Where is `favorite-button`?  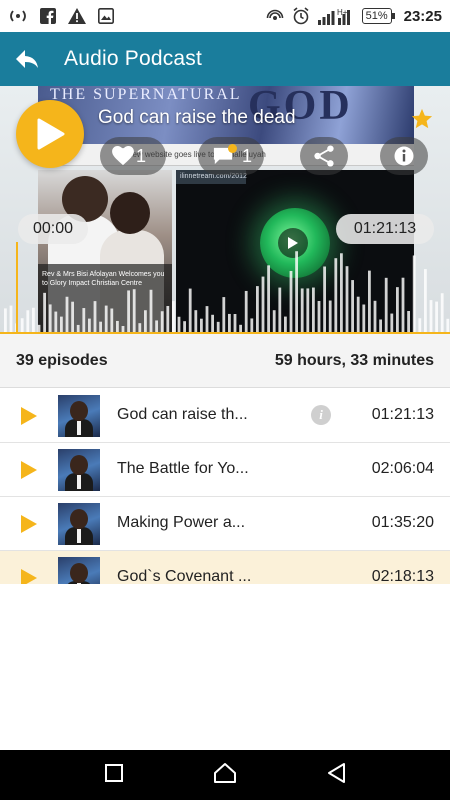 favorite-button is located at coordinates (422, 121).